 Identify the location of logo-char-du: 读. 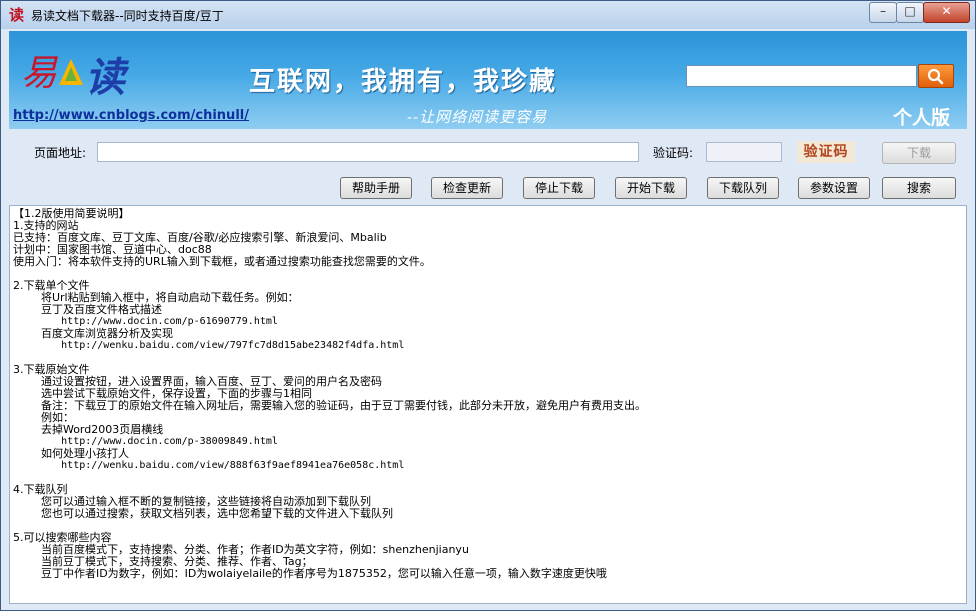
(107, 77).